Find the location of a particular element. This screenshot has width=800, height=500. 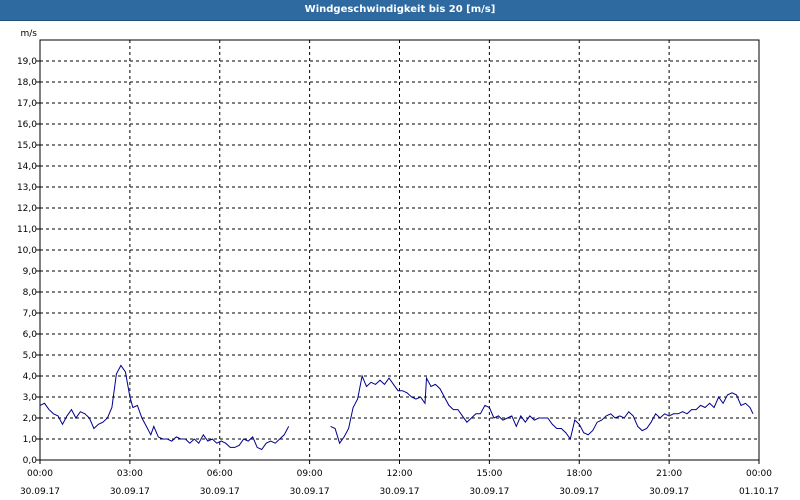

x-tick-time: 03:00 is located at coordinates (130, 474).